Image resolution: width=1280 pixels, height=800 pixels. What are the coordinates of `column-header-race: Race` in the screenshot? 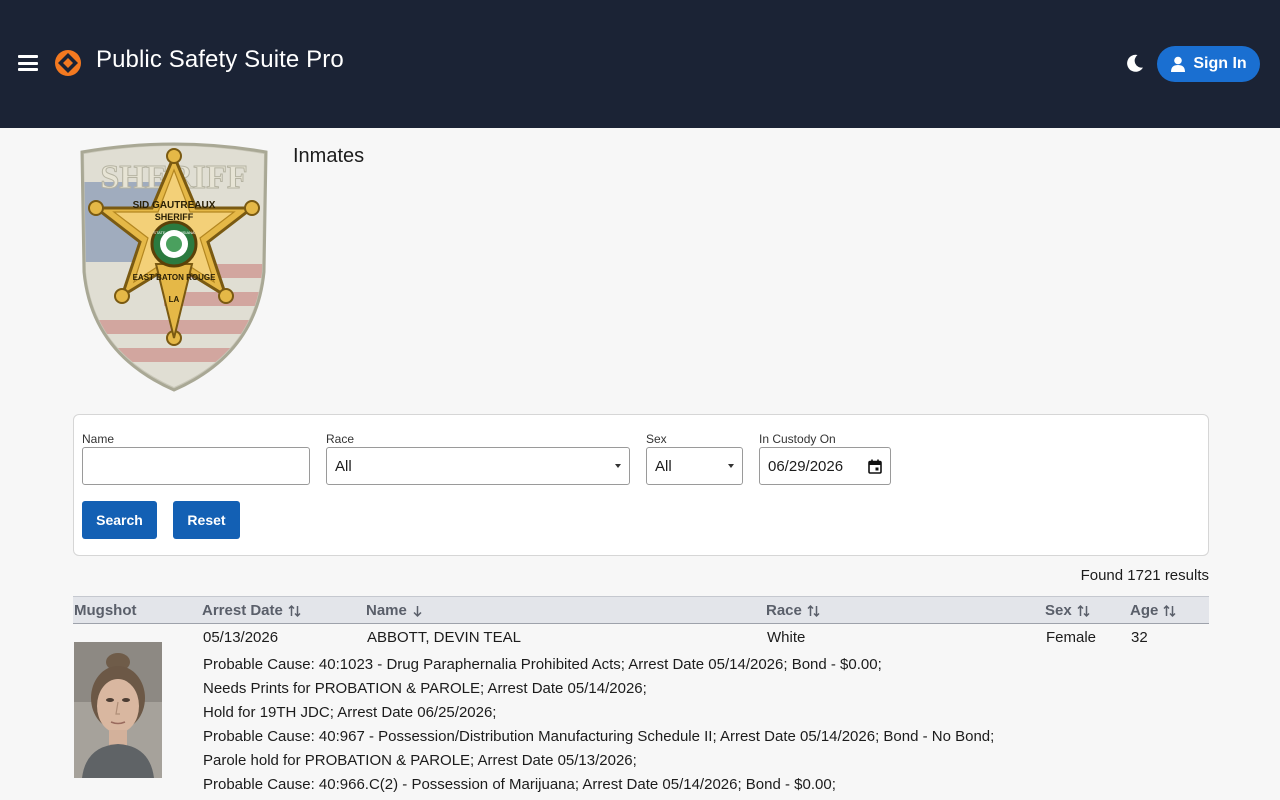 It's located at (793, 610).